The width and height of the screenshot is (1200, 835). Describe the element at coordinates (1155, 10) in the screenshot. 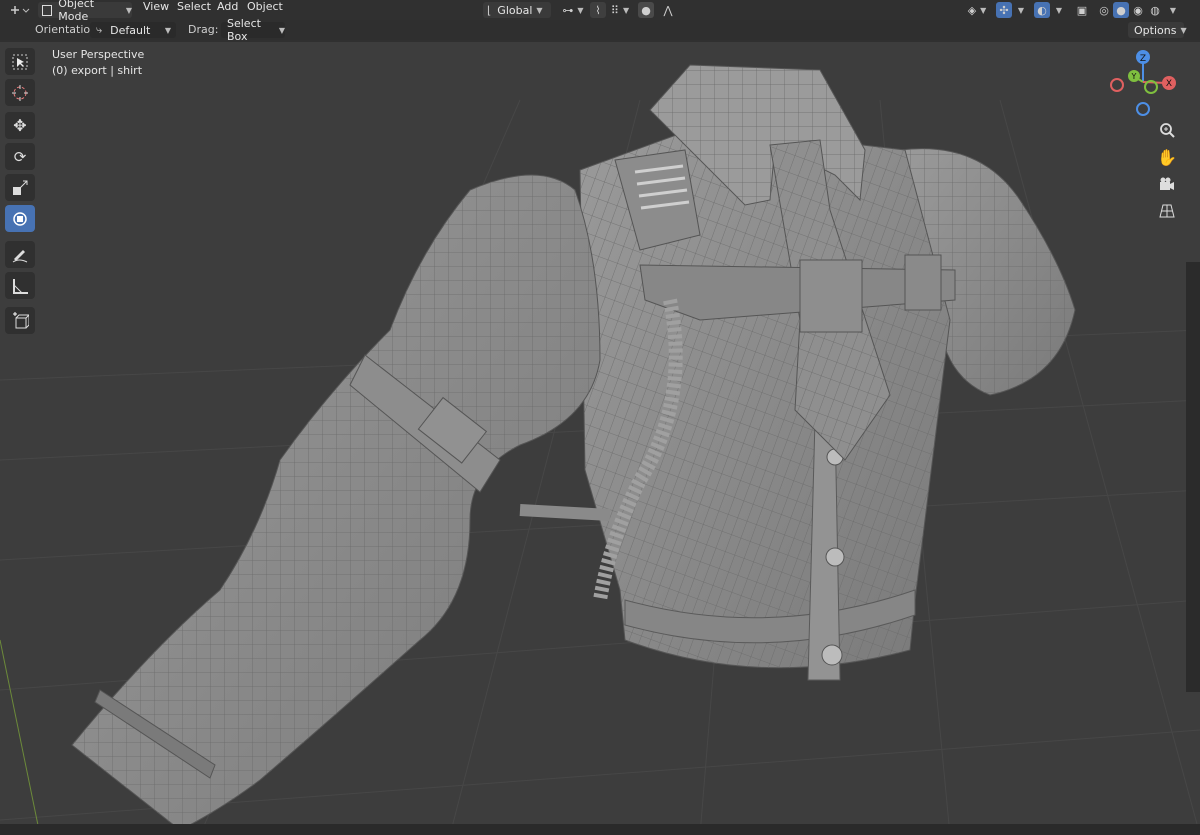

I see `shading-rendered-icon: ◍` at that location.